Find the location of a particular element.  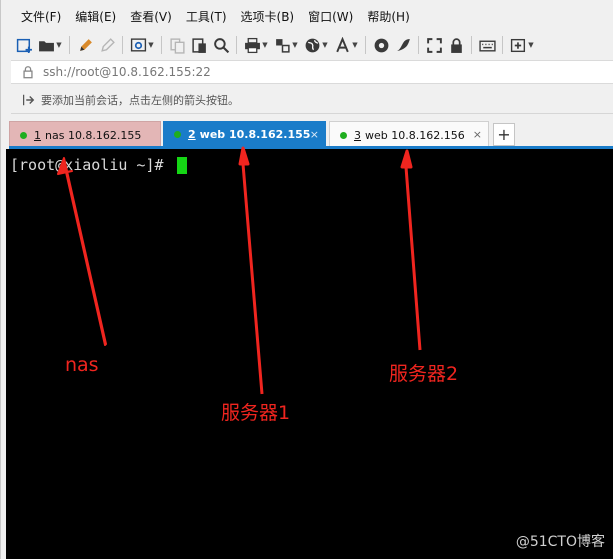

new-session-button is located at coordinates (24, 45).